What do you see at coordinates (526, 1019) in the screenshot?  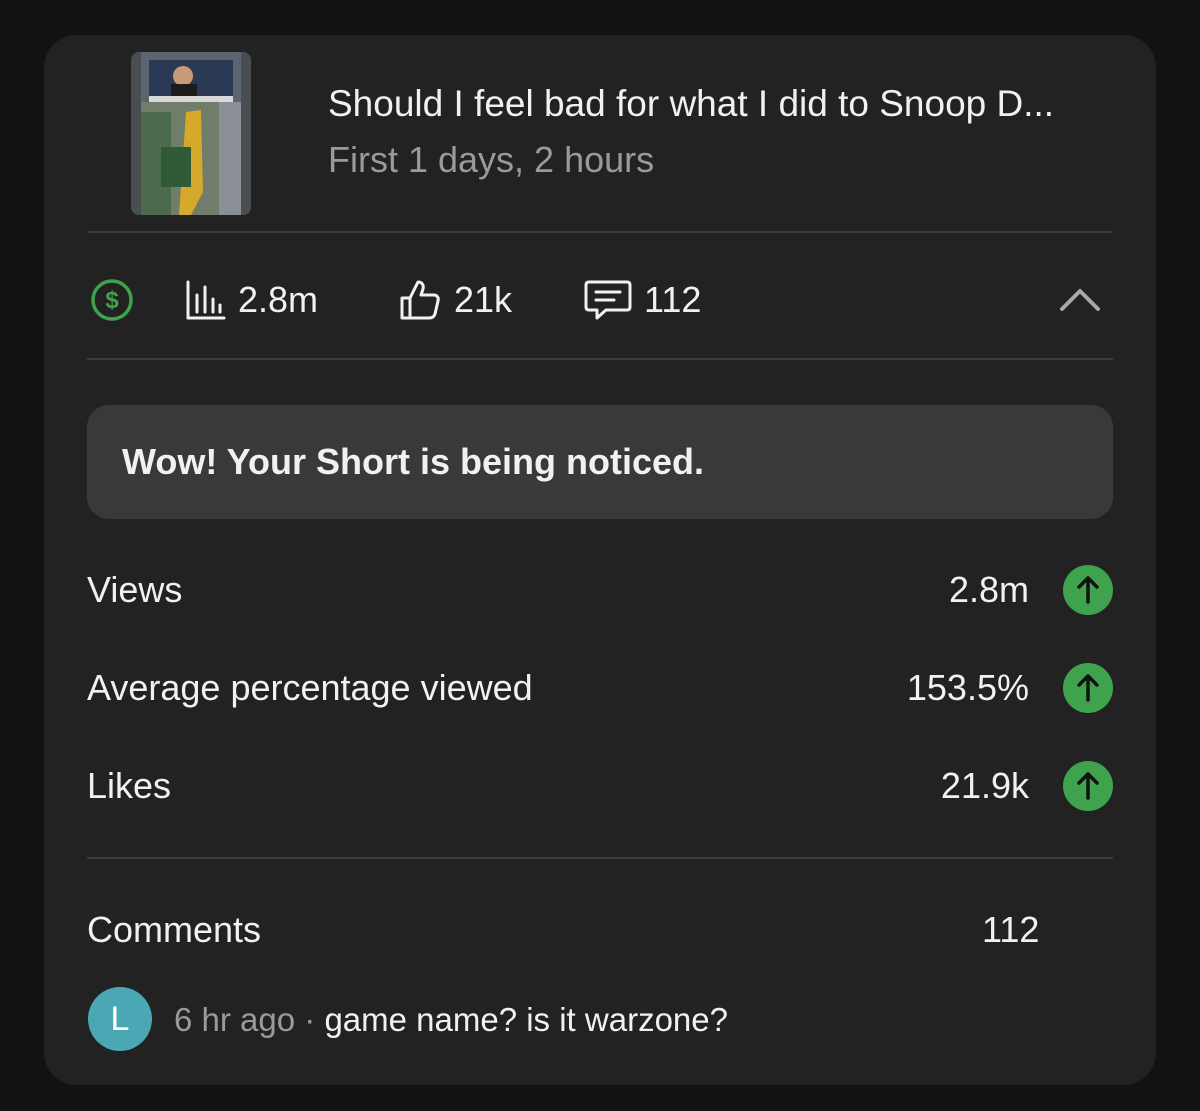 I see `comment-text: game name? is it warzone?` at bounding box center [526, 1019].